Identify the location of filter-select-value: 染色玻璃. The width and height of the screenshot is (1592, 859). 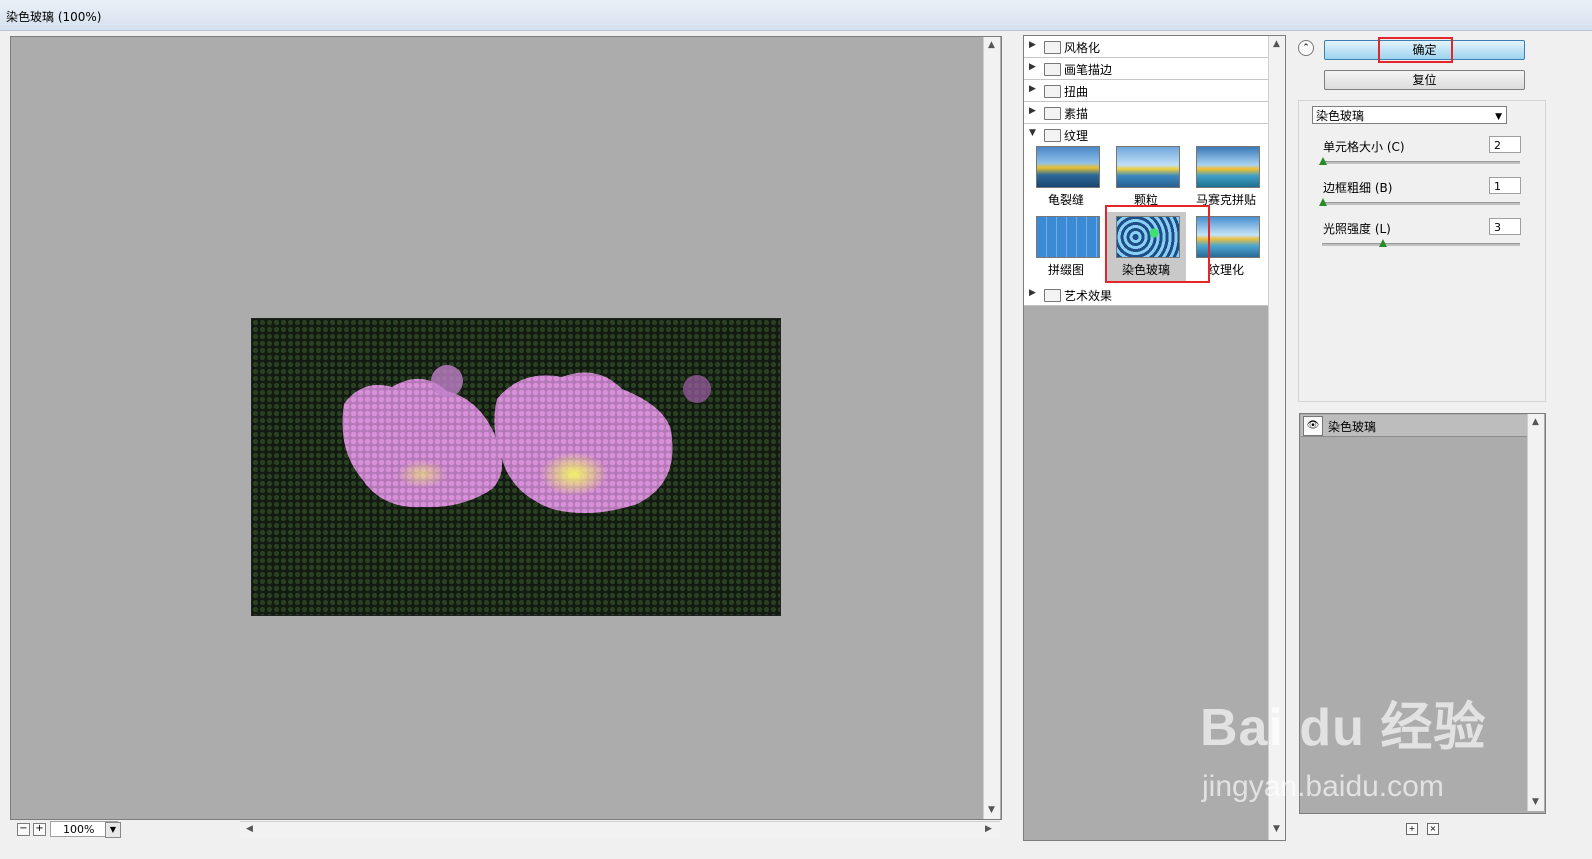
(1340, 116).